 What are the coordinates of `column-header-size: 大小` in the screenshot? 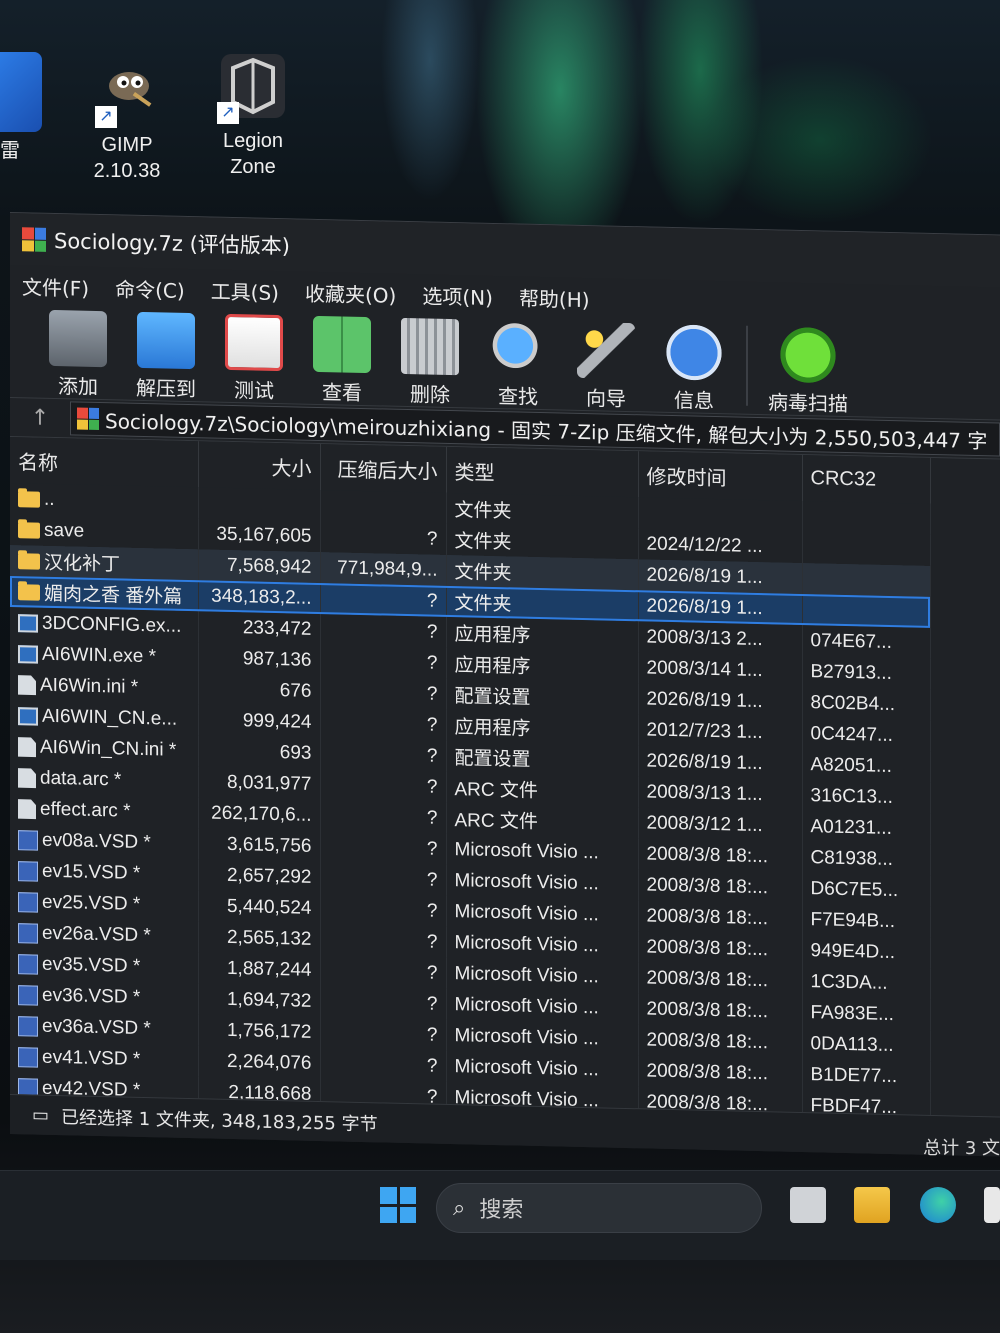 It's located at (259, 466).